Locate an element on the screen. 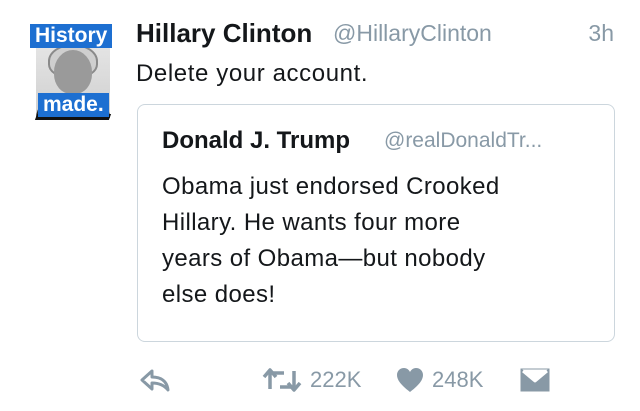 The image size is (640, 411). reply-icon is located at coordinates (155, 380).